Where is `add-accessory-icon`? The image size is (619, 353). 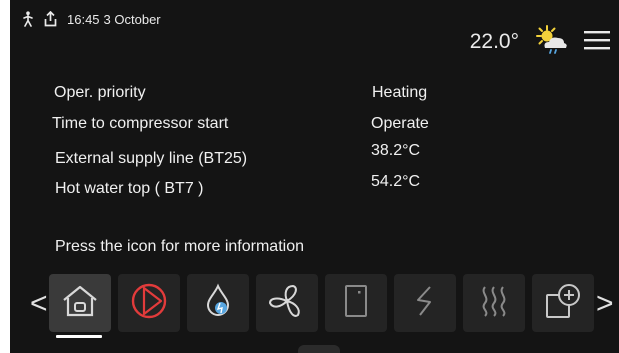
add-accessory-icon is located at coordinates (563, 303).